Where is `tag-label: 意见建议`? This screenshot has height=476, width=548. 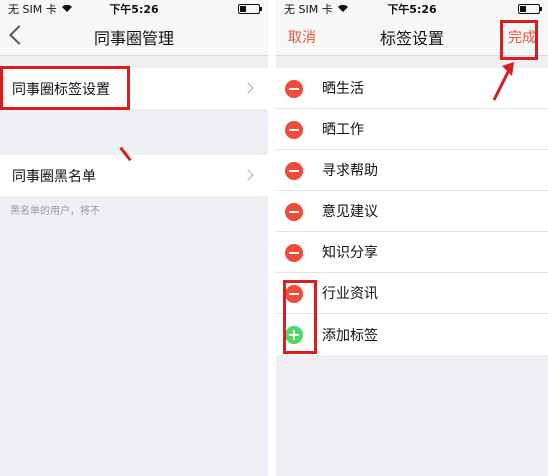
tag-label: 意见建议 is located at coordinates (350, 212).